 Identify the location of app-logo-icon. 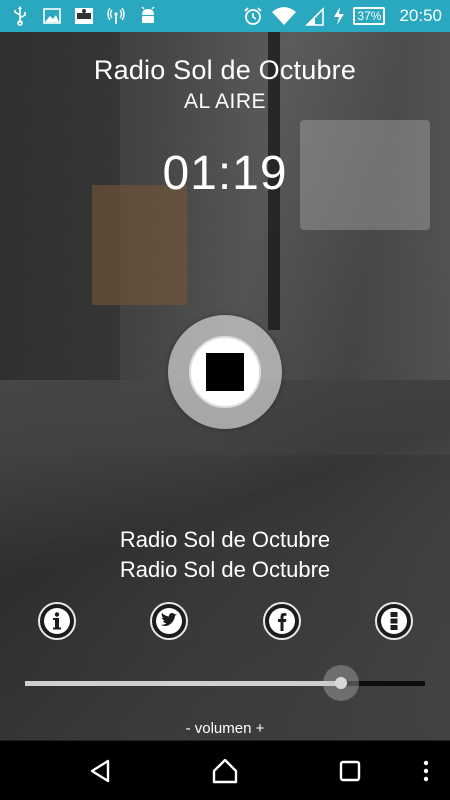
(84, 16).